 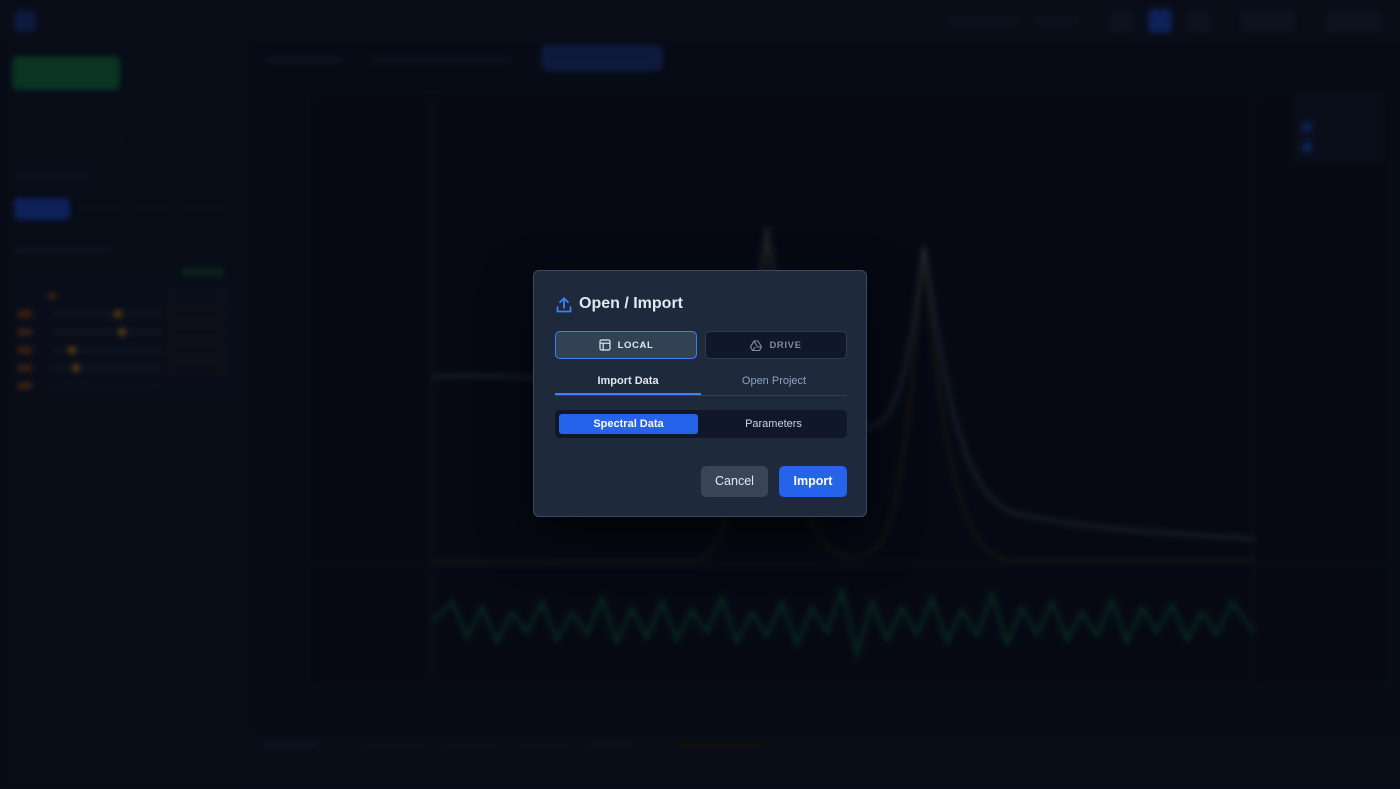 What do you see at coordinates (635, 345) in the screenshot?
I see `source-local-label: LOCAL` at bounding box center [635, 345].